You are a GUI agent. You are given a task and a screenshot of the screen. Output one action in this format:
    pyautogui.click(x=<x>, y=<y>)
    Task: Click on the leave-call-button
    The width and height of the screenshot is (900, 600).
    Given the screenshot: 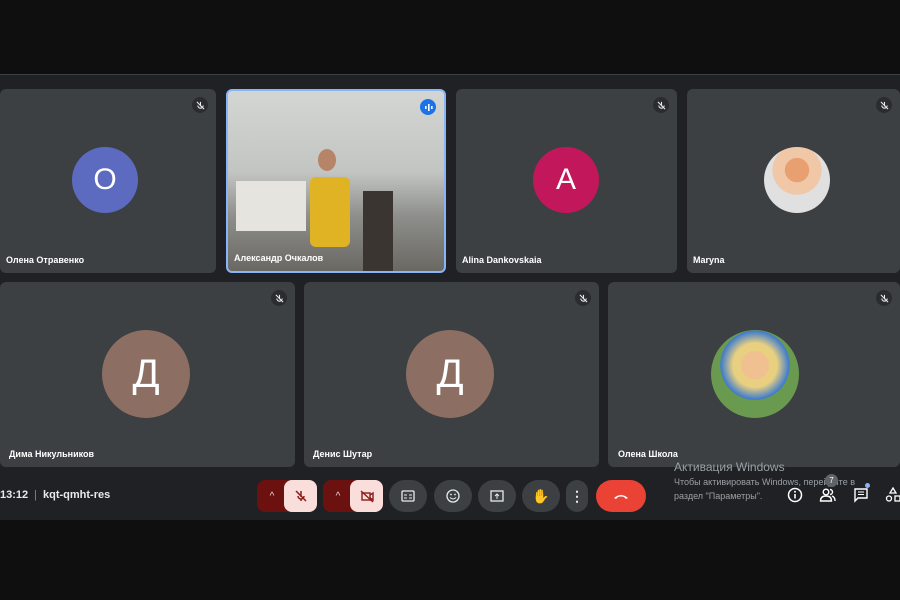 What is the action you would take?
    pyautogui.click(x=621, y=496)
    